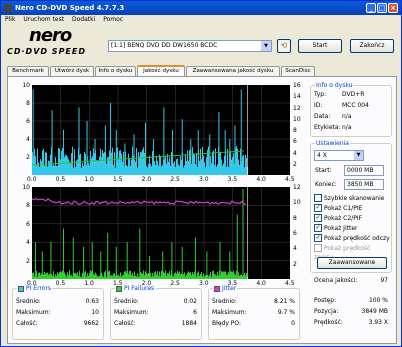  Describe the element at coordinates (190, 301) in the screenshot. I see `stat-value: 0.02` at that location.